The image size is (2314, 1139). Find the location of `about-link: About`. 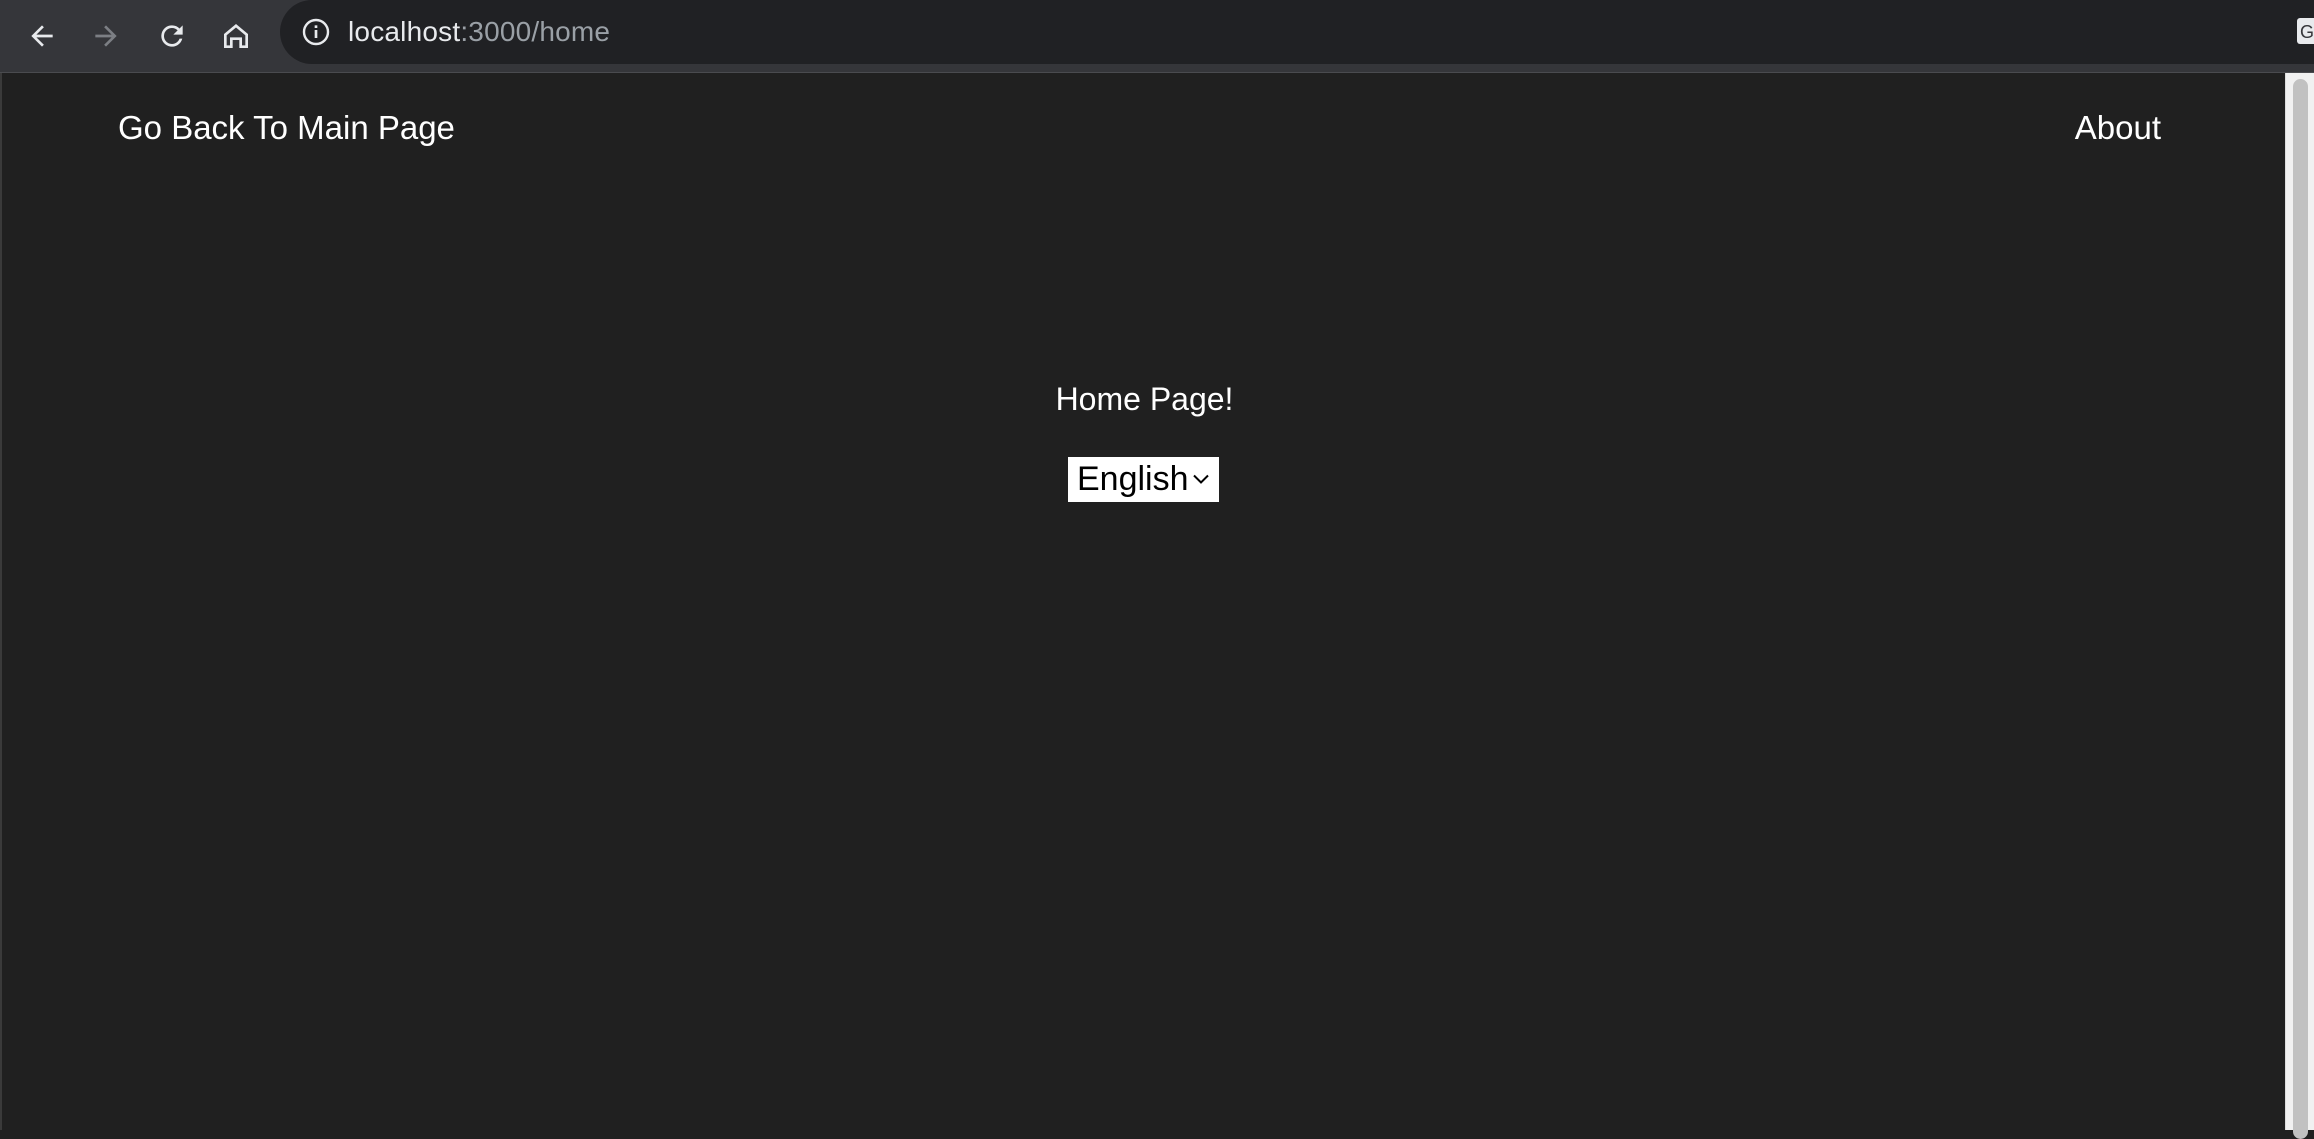

about-link: About is located at coordinates (2118, 128).